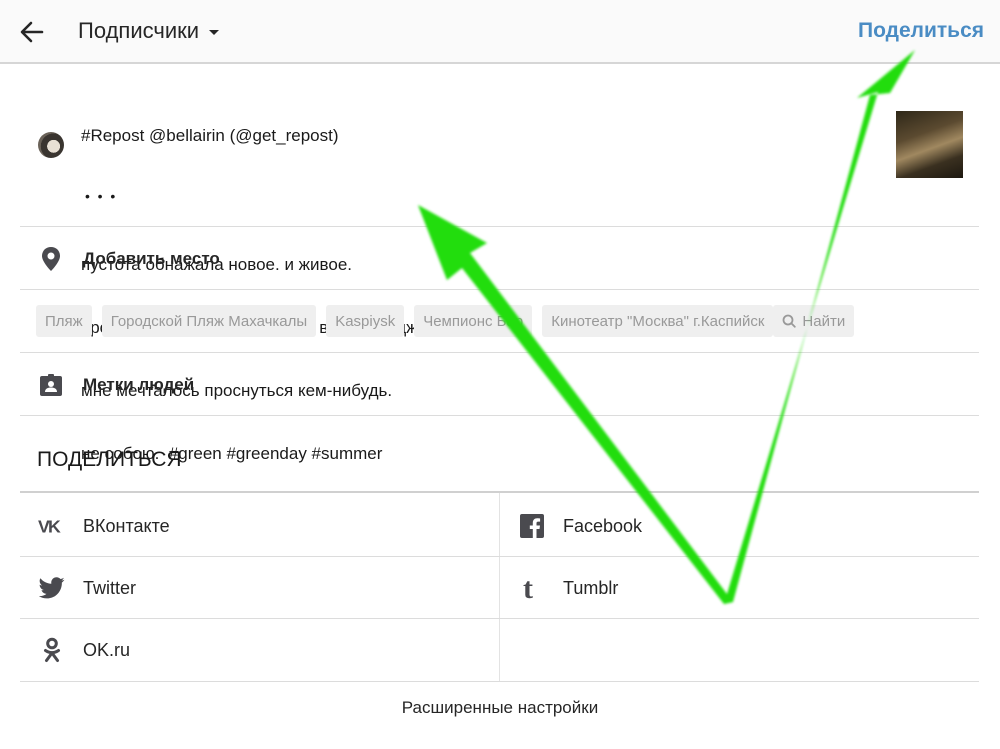 This screenshot has height=749, width=1000. I want to click on audience-dropdown: Подписчики, so click(149, 31).